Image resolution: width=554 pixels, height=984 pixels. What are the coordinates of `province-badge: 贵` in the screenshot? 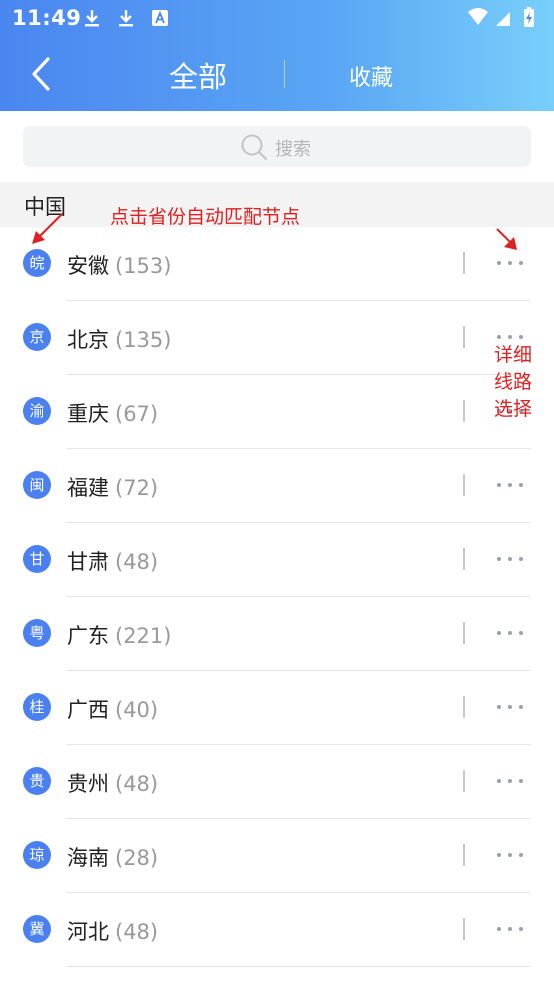 It's located at (37, 781).